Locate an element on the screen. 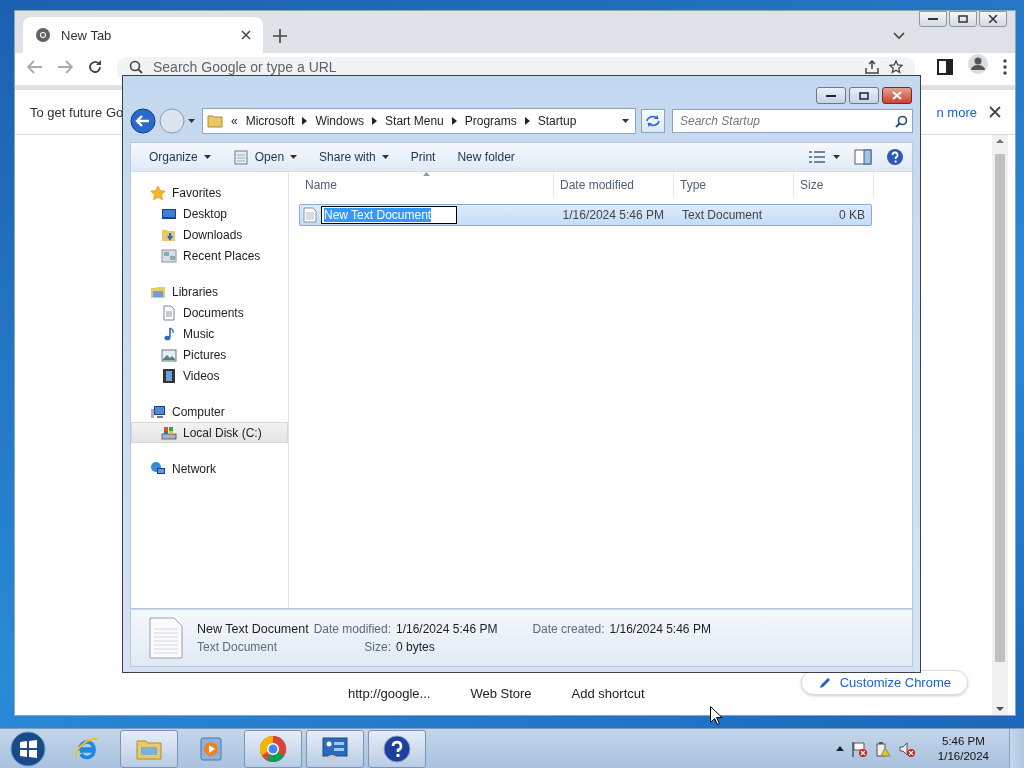  pencil-icon is located at coordinates (824, 682).